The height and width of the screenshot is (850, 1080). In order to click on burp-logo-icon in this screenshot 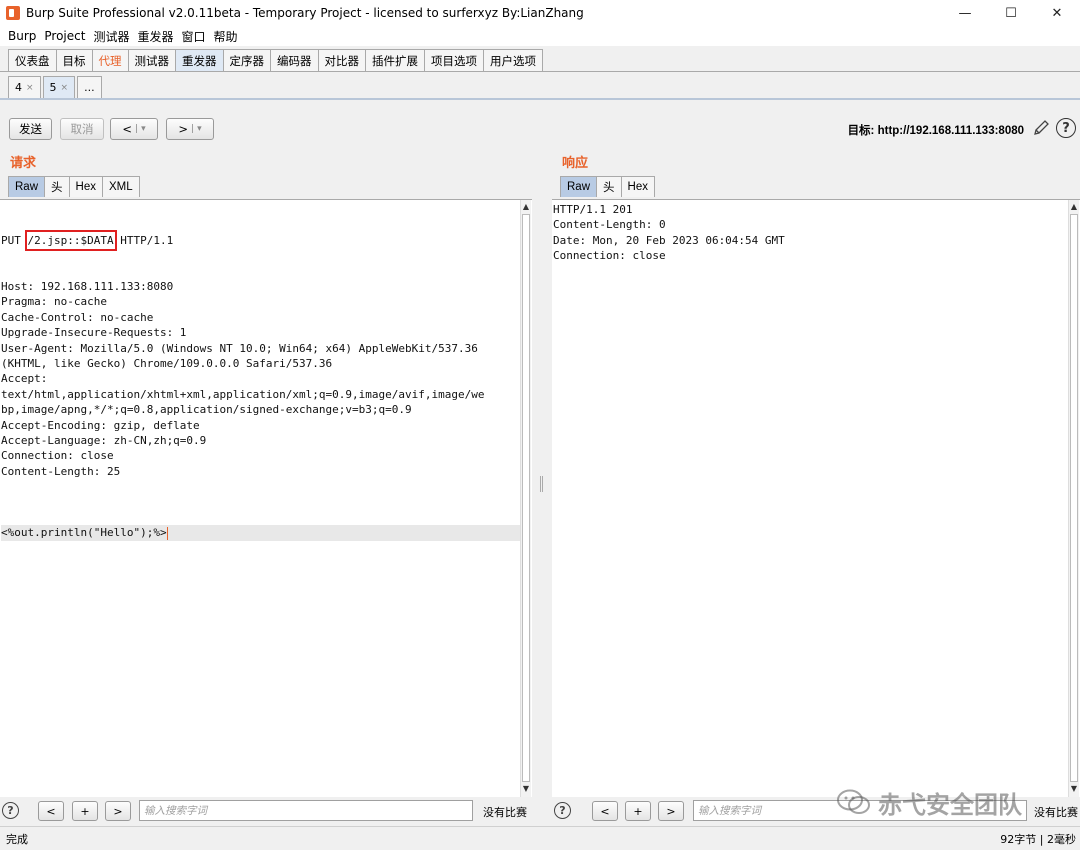, I will do `click(13, 13)`.